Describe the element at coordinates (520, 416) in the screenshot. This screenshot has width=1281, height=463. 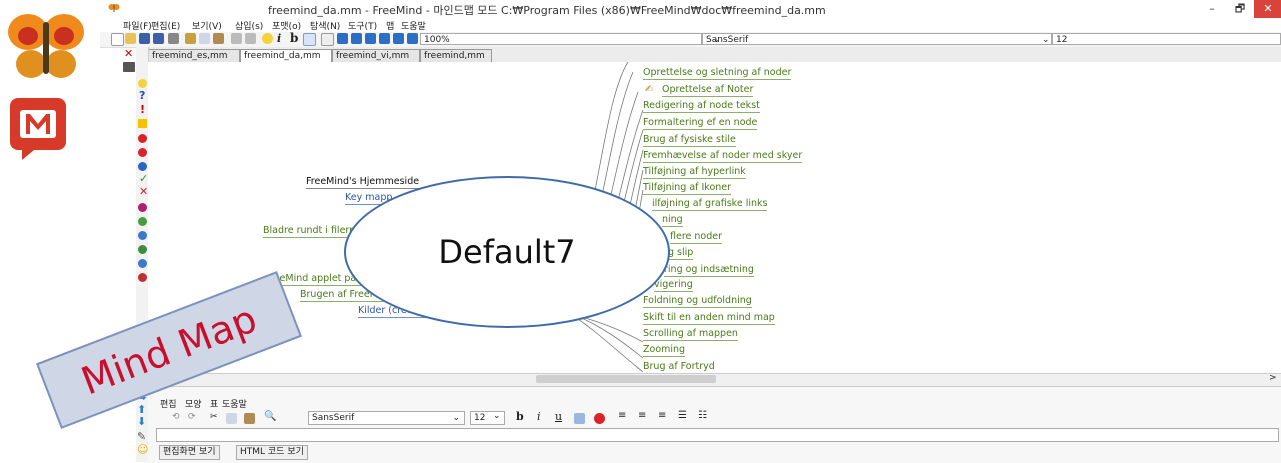
I see `note-bold-button: b` at that location.